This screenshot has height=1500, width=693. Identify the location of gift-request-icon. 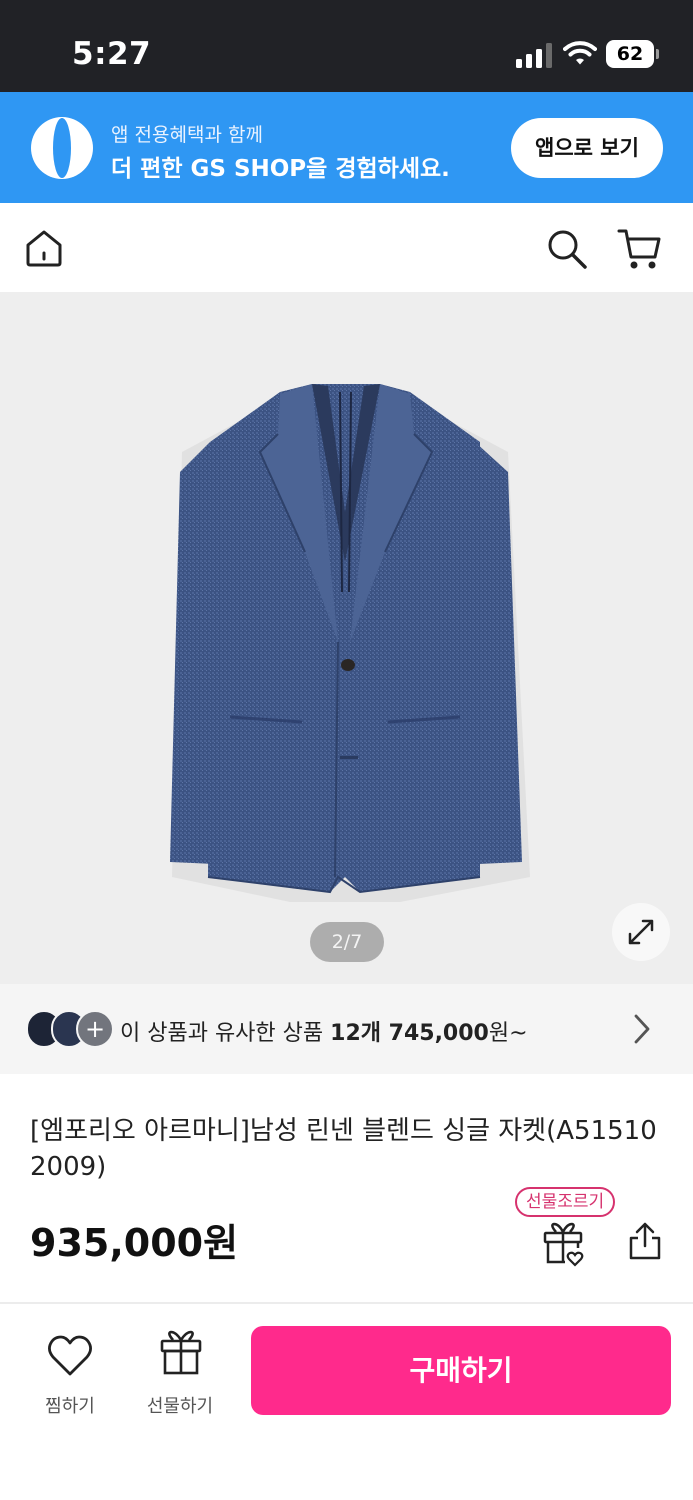
(564, 1245).